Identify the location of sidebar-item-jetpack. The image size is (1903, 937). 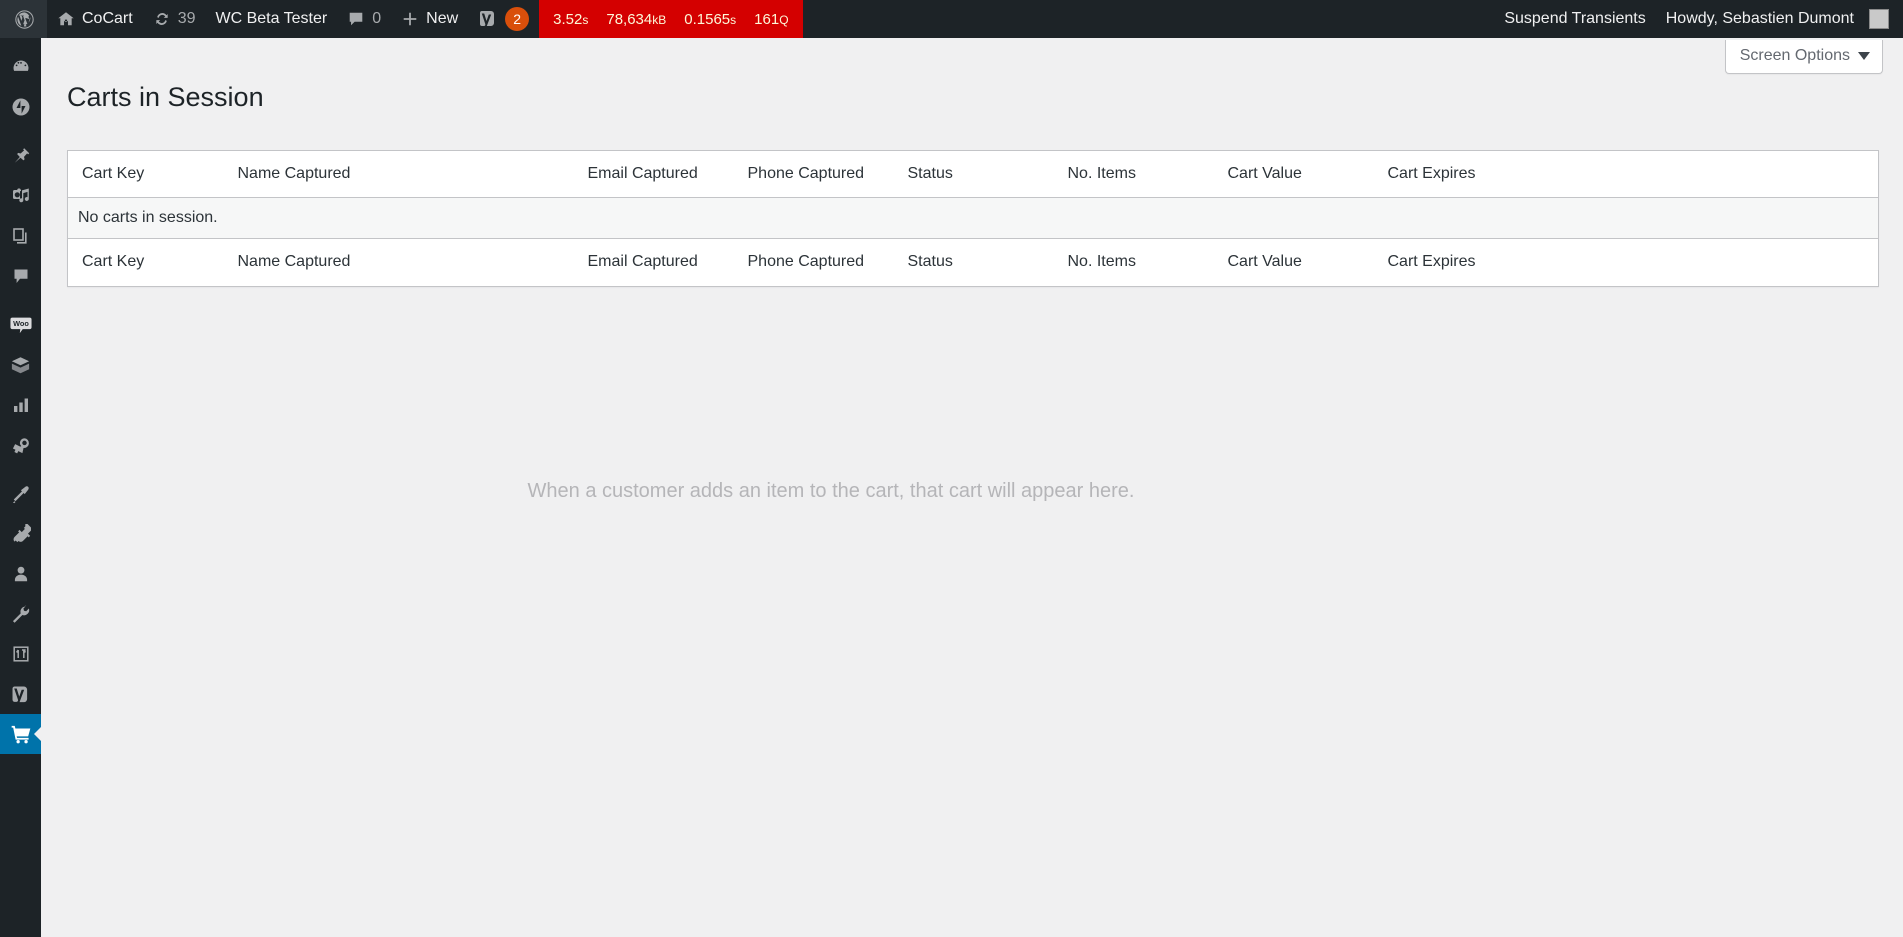
(20, 107).